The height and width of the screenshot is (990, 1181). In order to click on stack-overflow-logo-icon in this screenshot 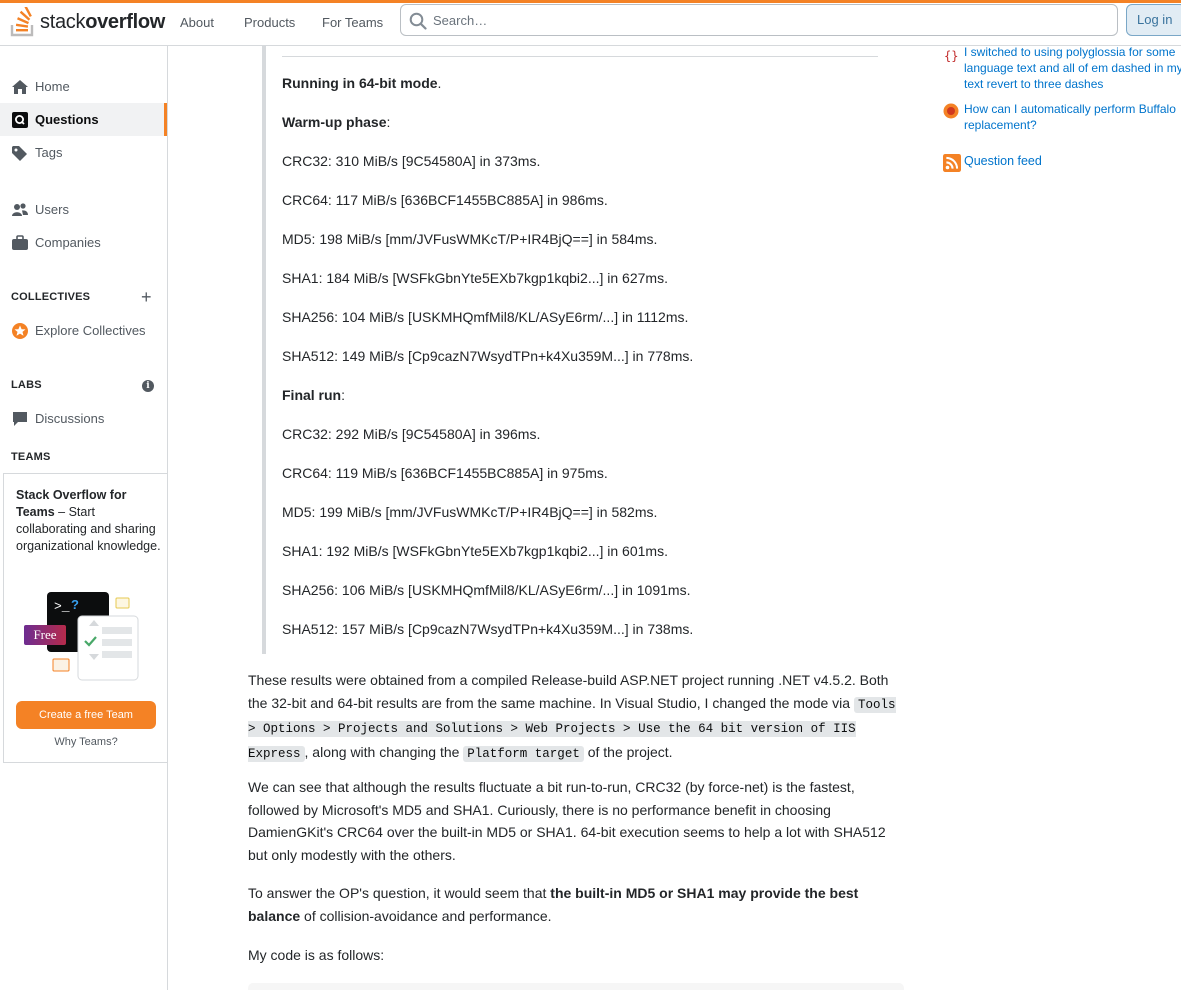, I will do `click(22, 22)`.